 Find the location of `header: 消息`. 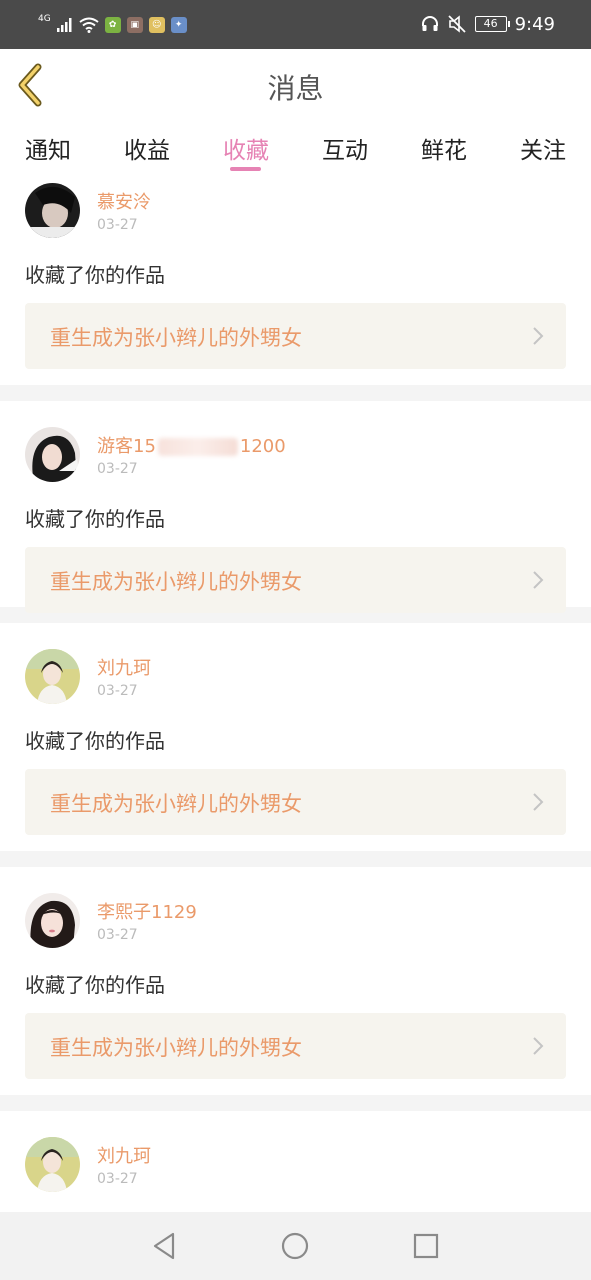

header: 消息 is located at coordinates (295, 85).